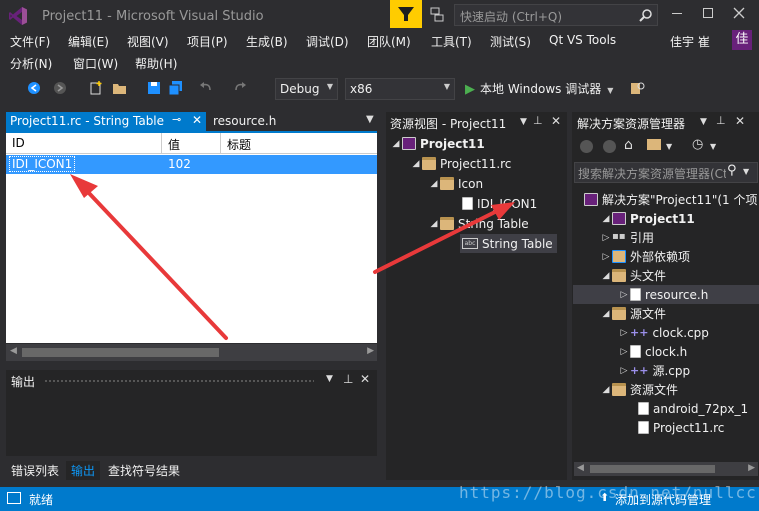 This screenshot has height=511, width=759. What do you see at coordinates (663, 294) in the screenshot?
I see `se-item-resource-h: ▷ resource.h` at bounding box center [663, 294].